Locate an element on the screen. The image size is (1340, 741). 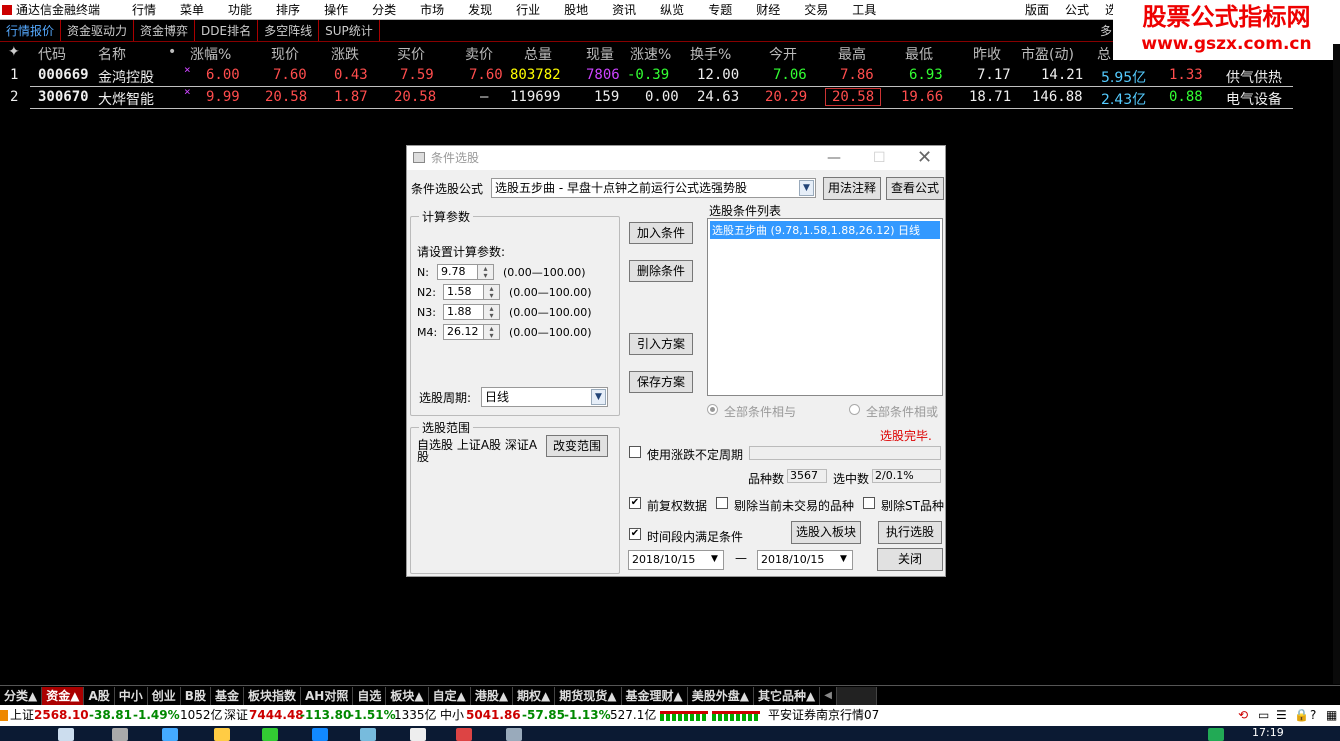
menu-overview: 纵览 is located at coordinates (672, 9).